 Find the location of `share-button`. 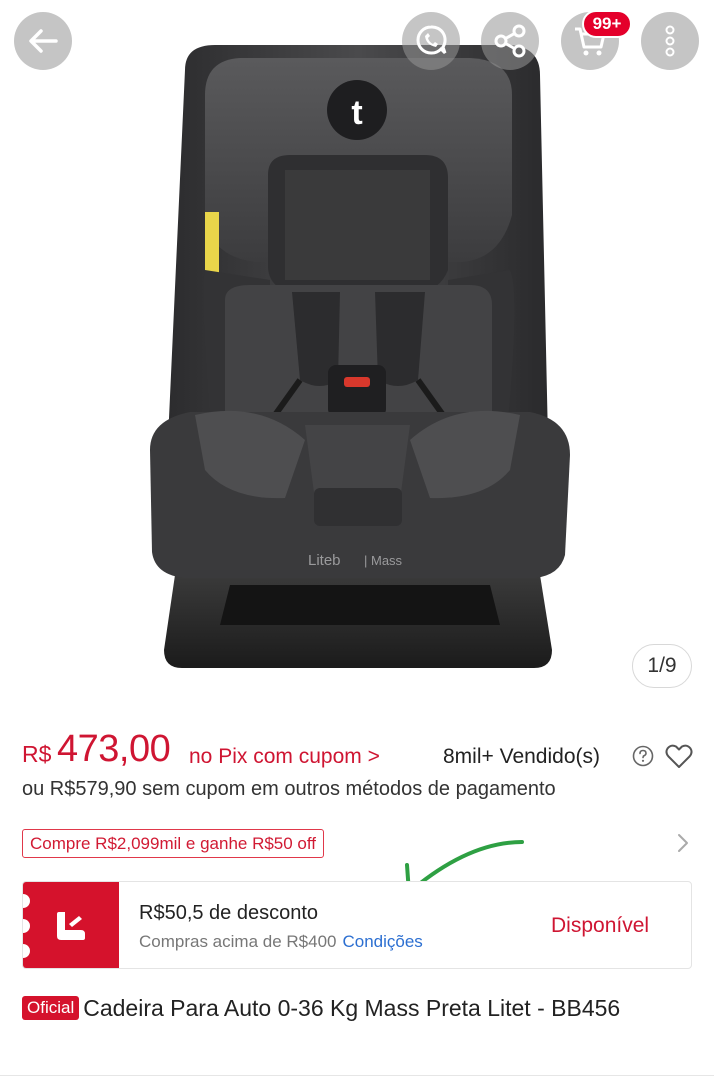

share-button is located at coordinates (510, 41).